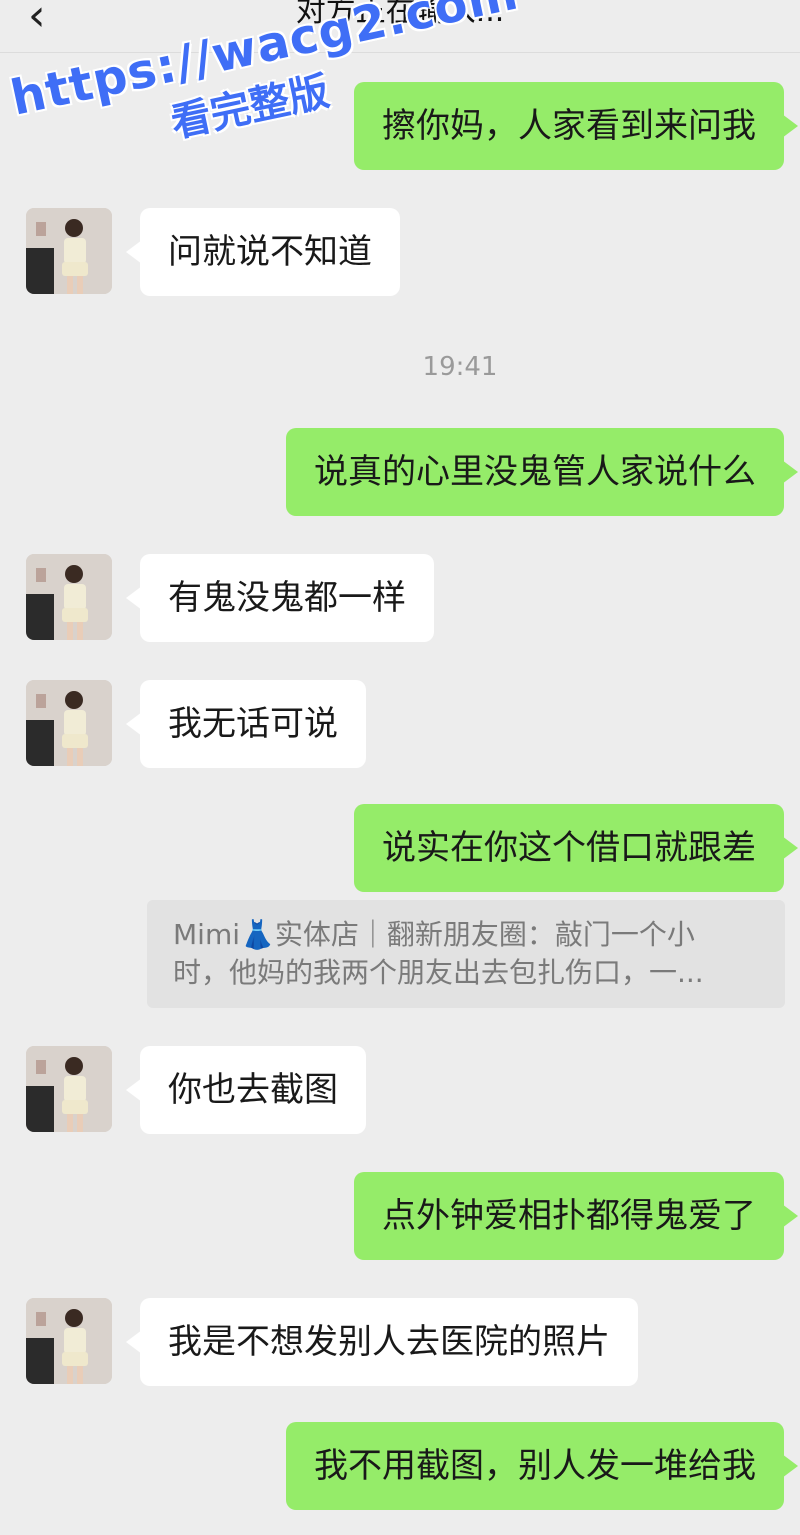 The width and height of the screenshot is (800, 1535). I want to click on message-sent: 我不用截图，别人发一堆给我, so click(542, 1466).